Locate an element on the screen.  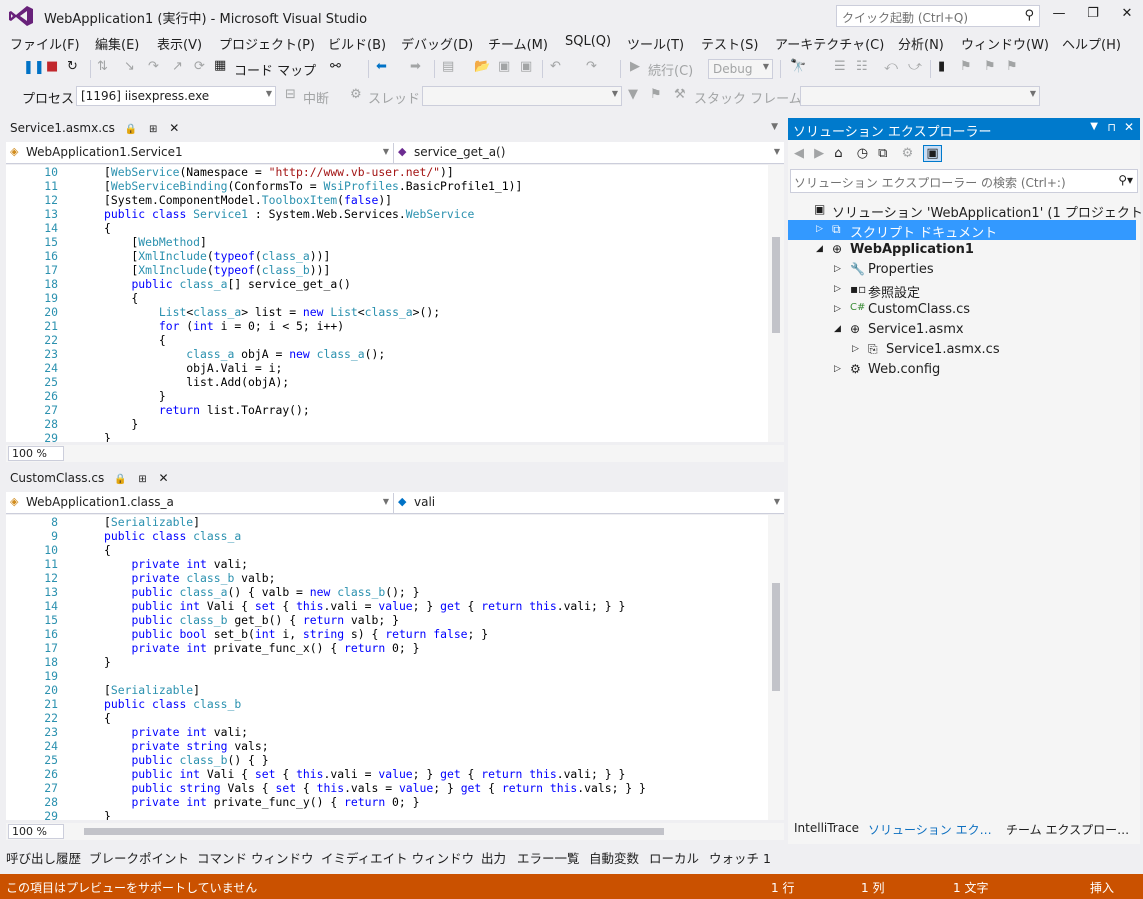
scrollbar-thumb is located at coordinates (776, 285).